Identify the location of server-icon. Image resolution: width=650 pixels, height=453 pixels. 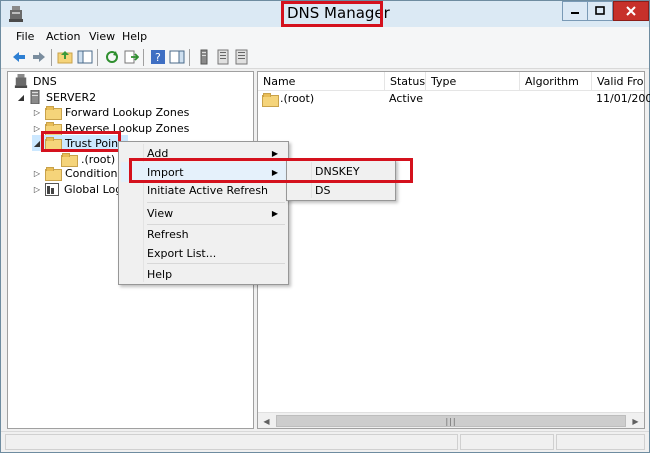
(204, 57).